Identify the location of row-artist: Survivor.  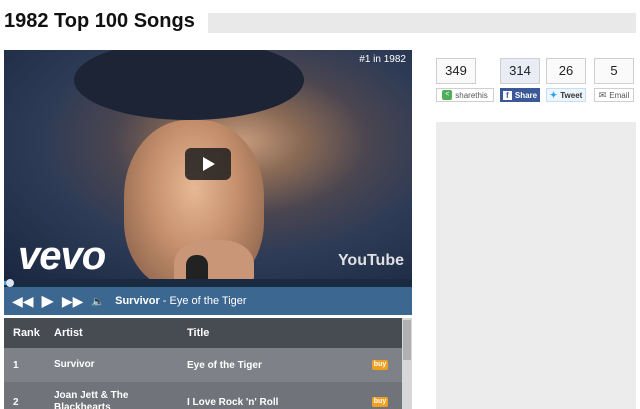
(74, 364).